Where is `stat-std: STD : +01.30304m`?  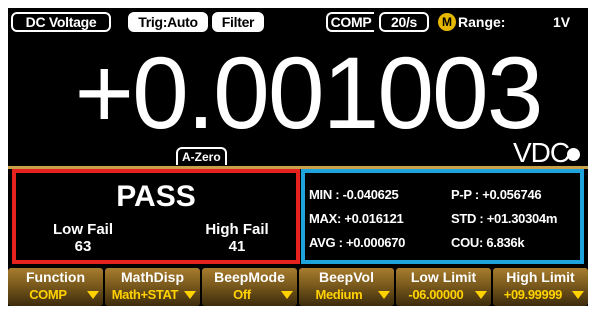 stat-std: STD : +01.30304m is located at coordinates (504, 218).